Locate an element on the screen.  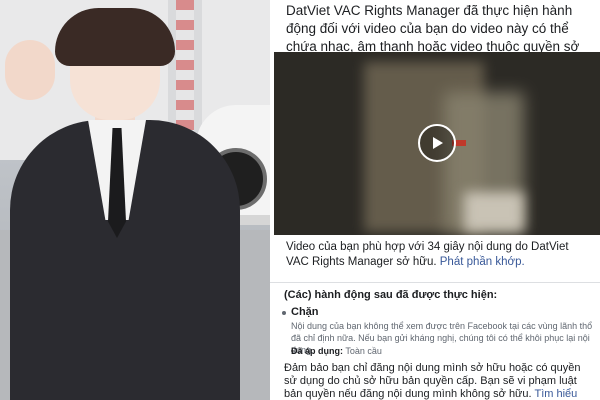
divider is located at coordinates (435, 282).